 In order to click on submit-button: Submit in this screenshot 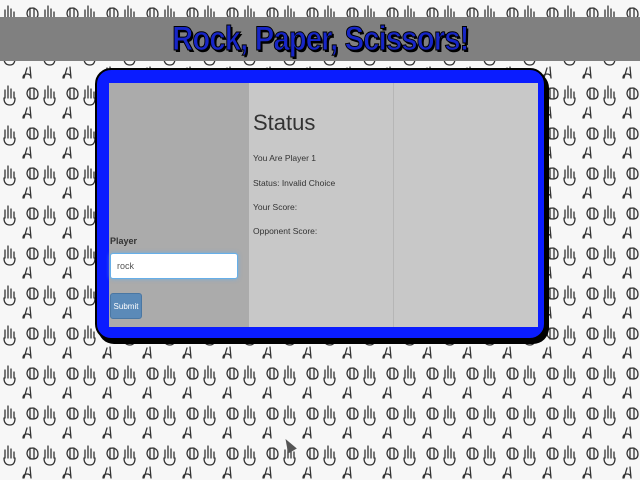, I will do `click(126, 306)`.